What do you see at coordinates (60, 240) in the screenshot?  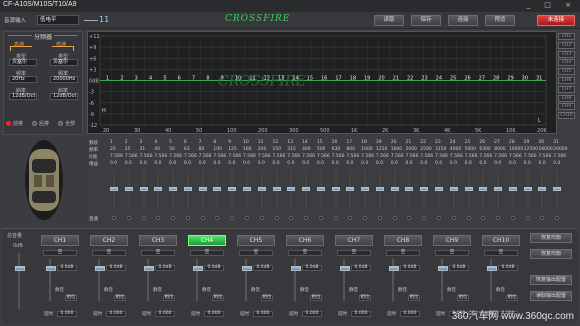 I see `channel-select-button: CH1` at bounding box center [60, 240].